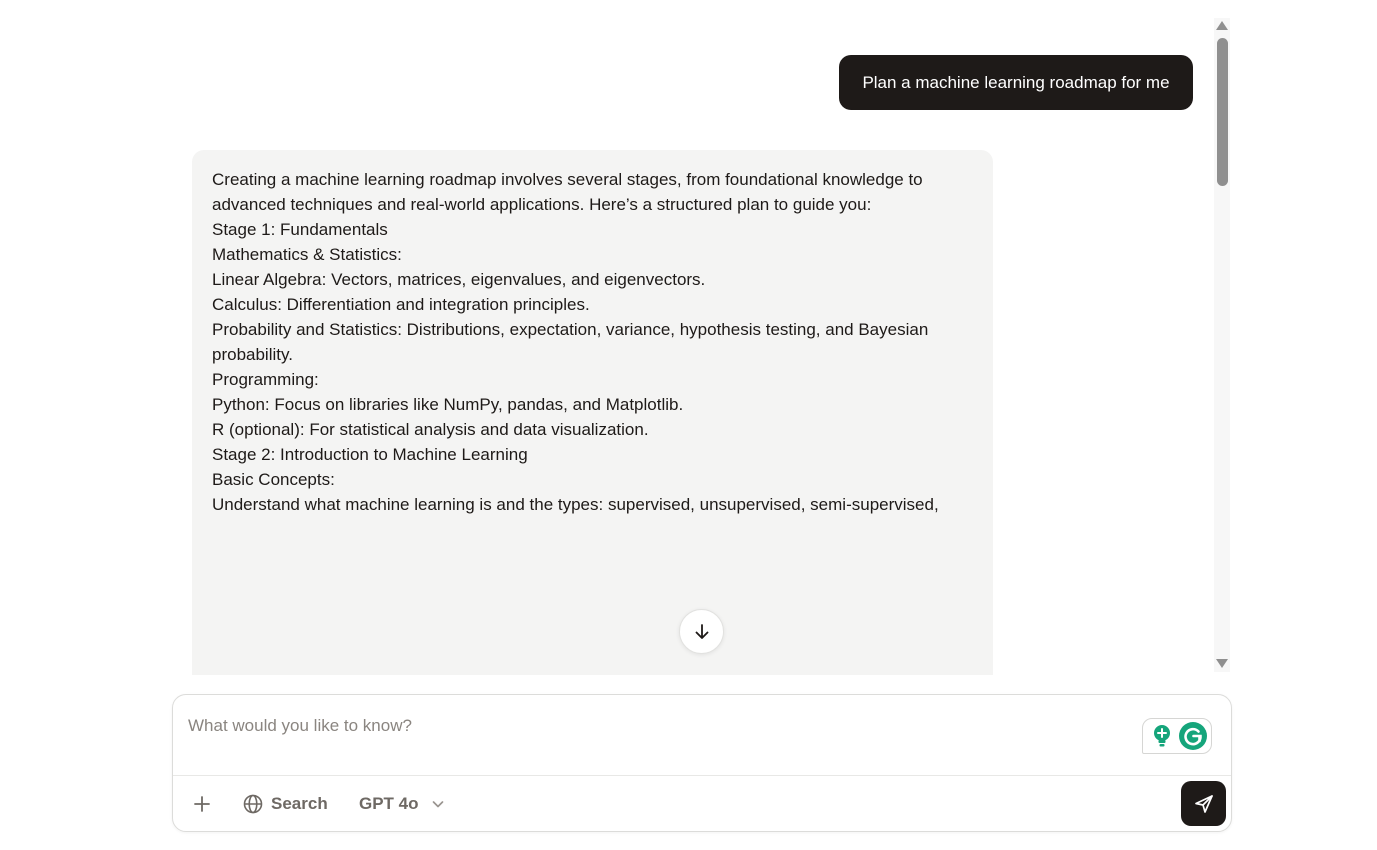 The image size is (1377, 850). Describe the element at coordinates (273, 479) in the screenshot. I see `basic-concepts-label: Basic Concepts:` at that location.